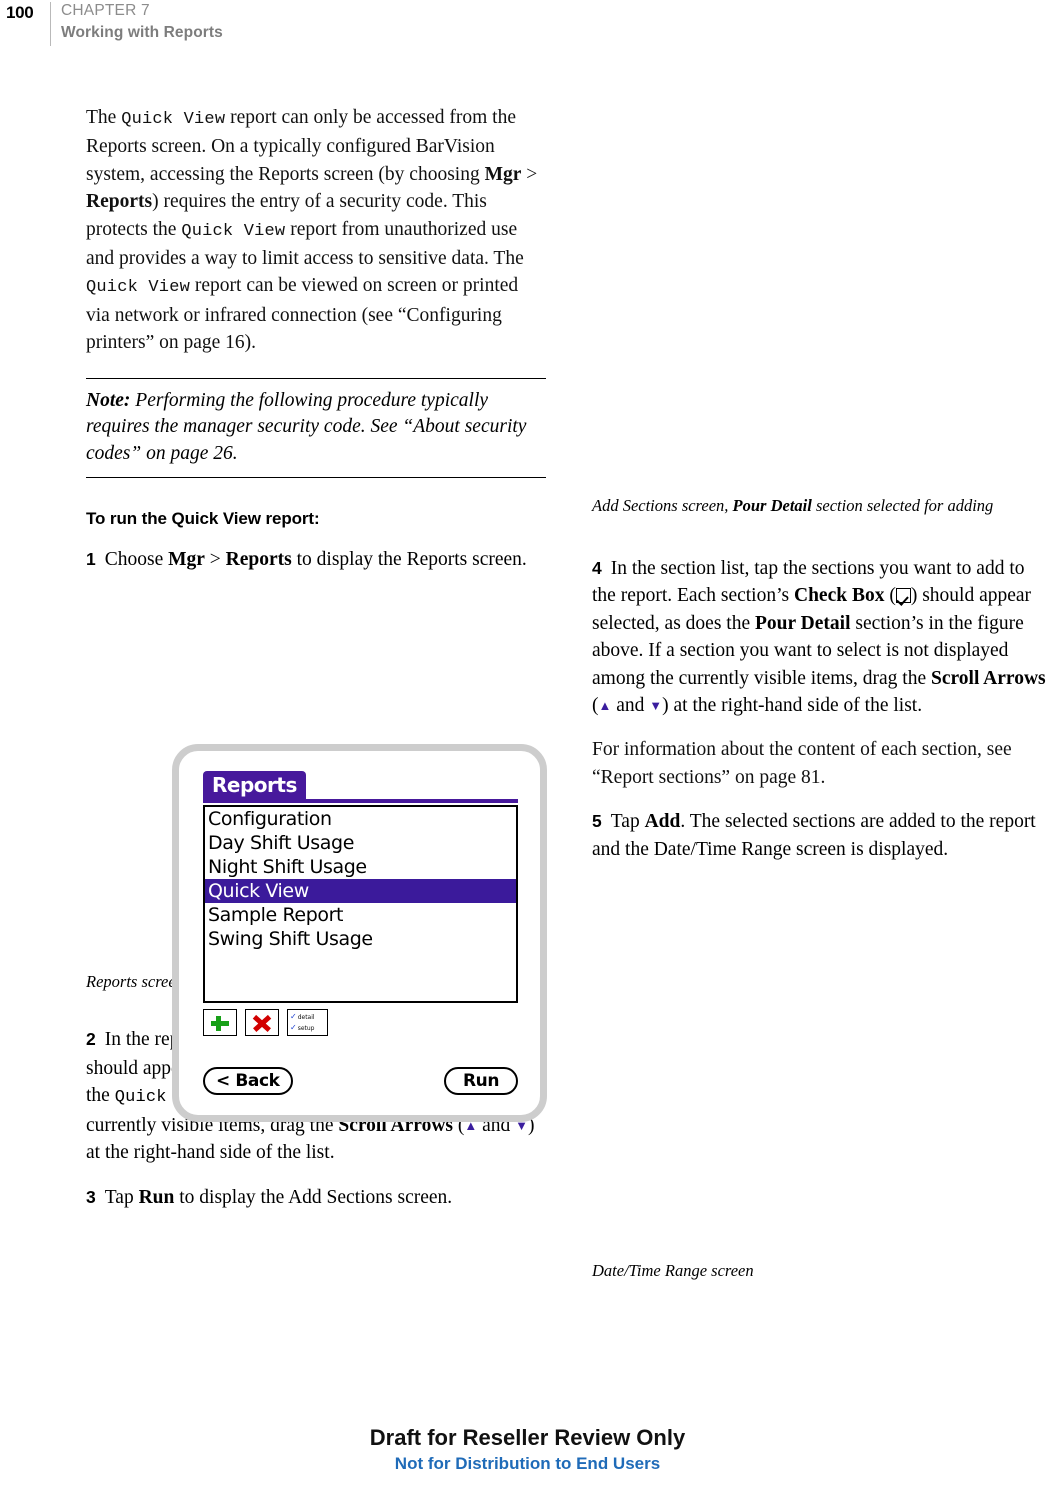 Image resolution: width=1055 pixels, height=1488 pixels. I want to click on reports-title-label: Reports, so click(254, 785).